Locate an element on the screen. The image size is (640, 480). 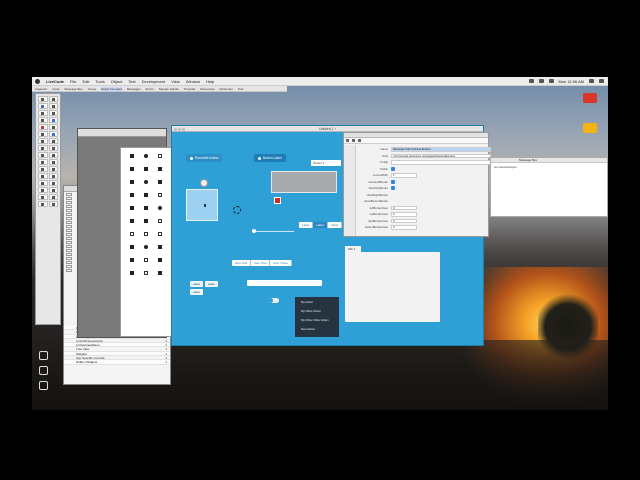
desktop-disk-yellow is located at coordinates (590, 128).